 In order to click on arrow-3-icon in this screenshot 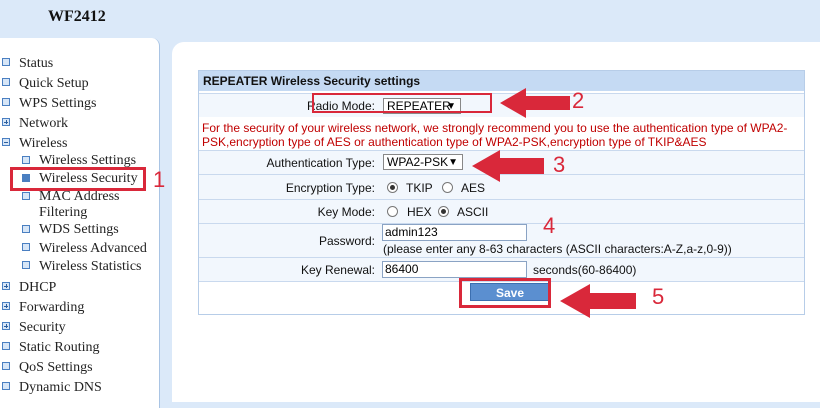, I will do `click(508, 166)`.